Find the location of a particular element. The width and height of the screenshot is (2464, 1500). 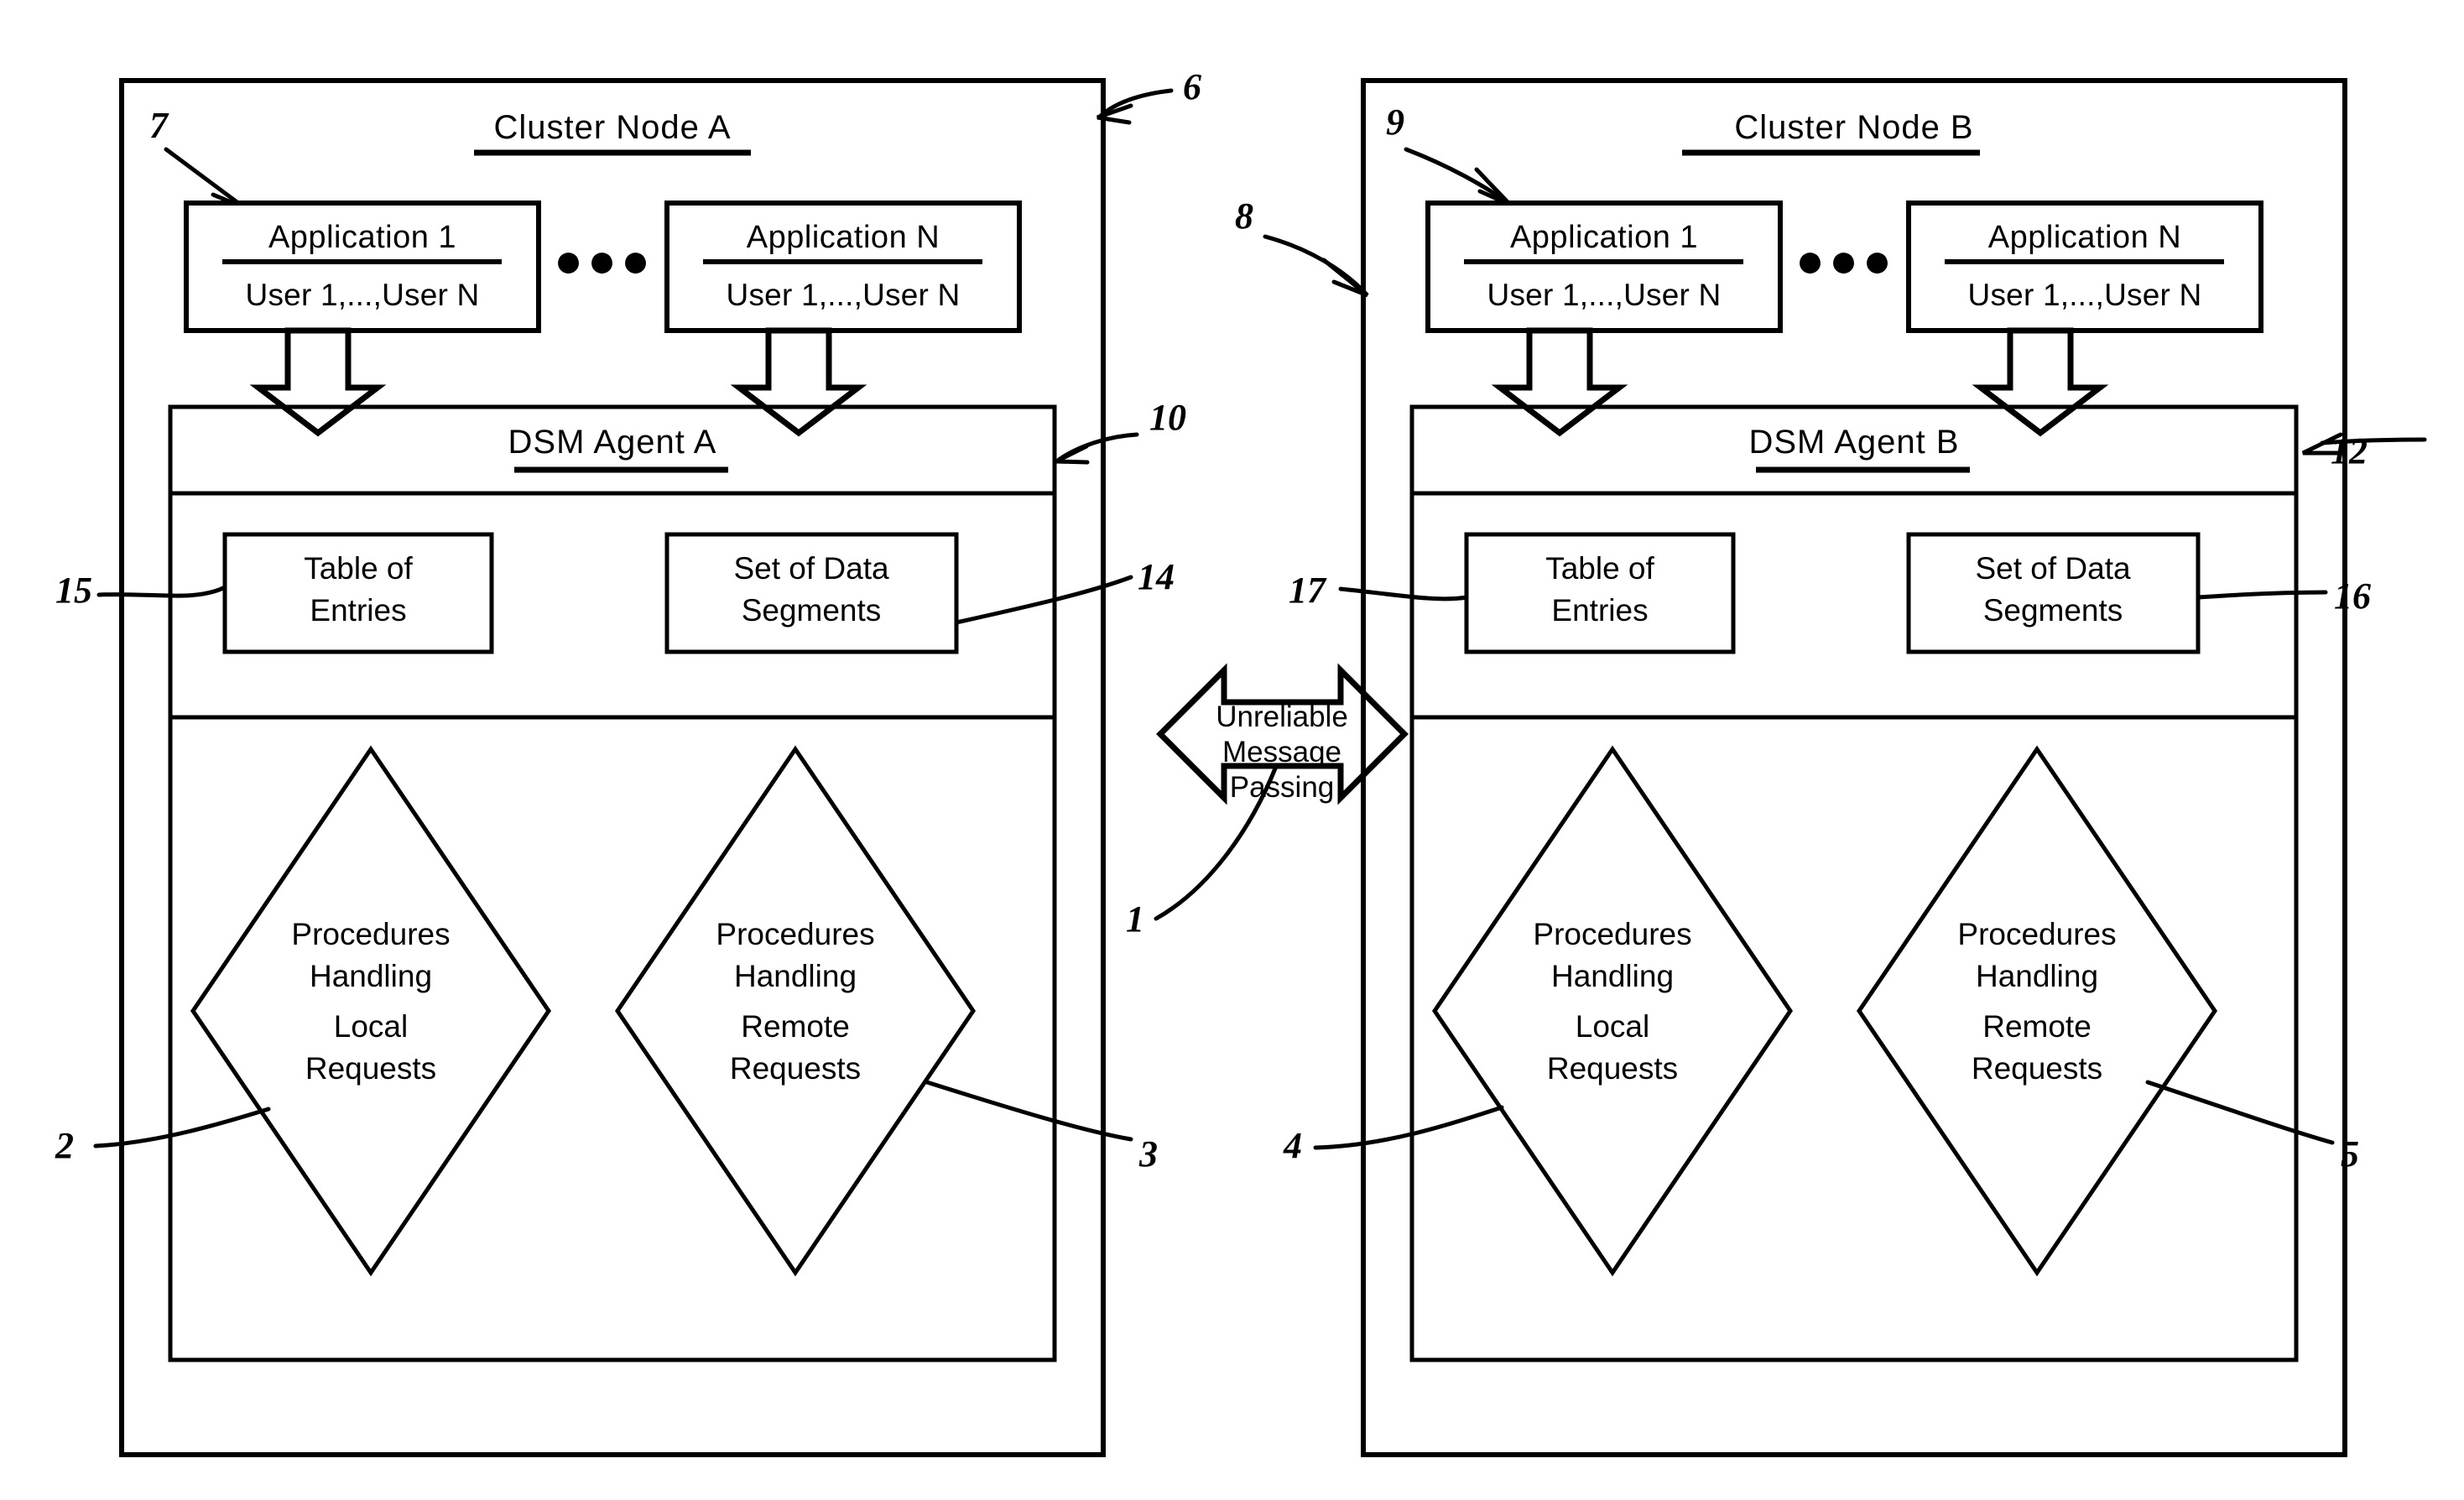

link-label-line1: Unreliable is located at coordinates (1282, 717).